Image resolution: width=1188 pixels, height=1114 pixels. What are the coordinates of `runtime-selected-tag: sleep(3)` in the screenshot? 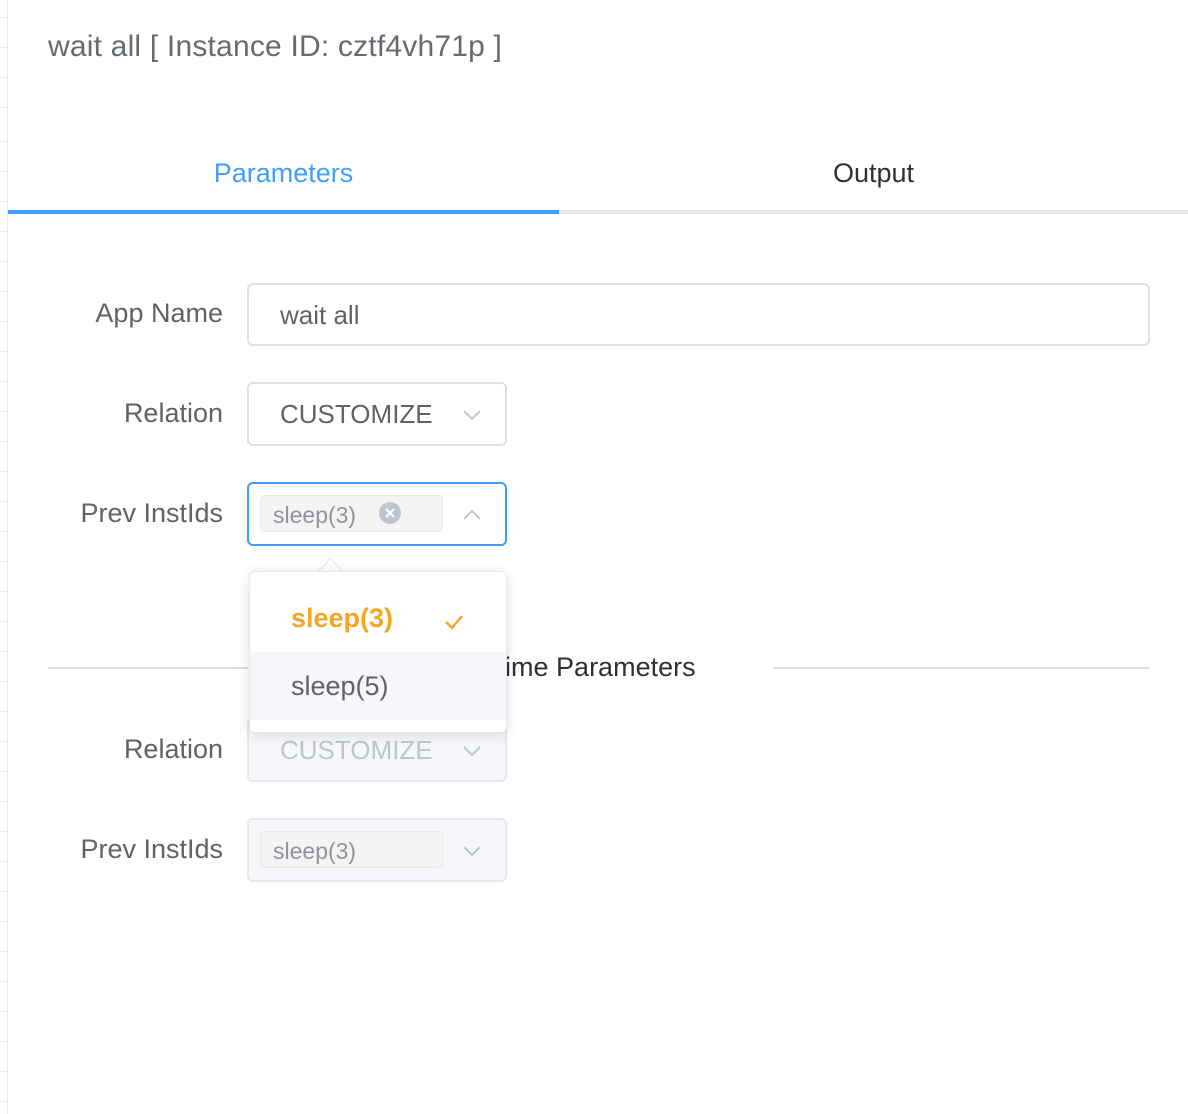 It's located at (351, 849).